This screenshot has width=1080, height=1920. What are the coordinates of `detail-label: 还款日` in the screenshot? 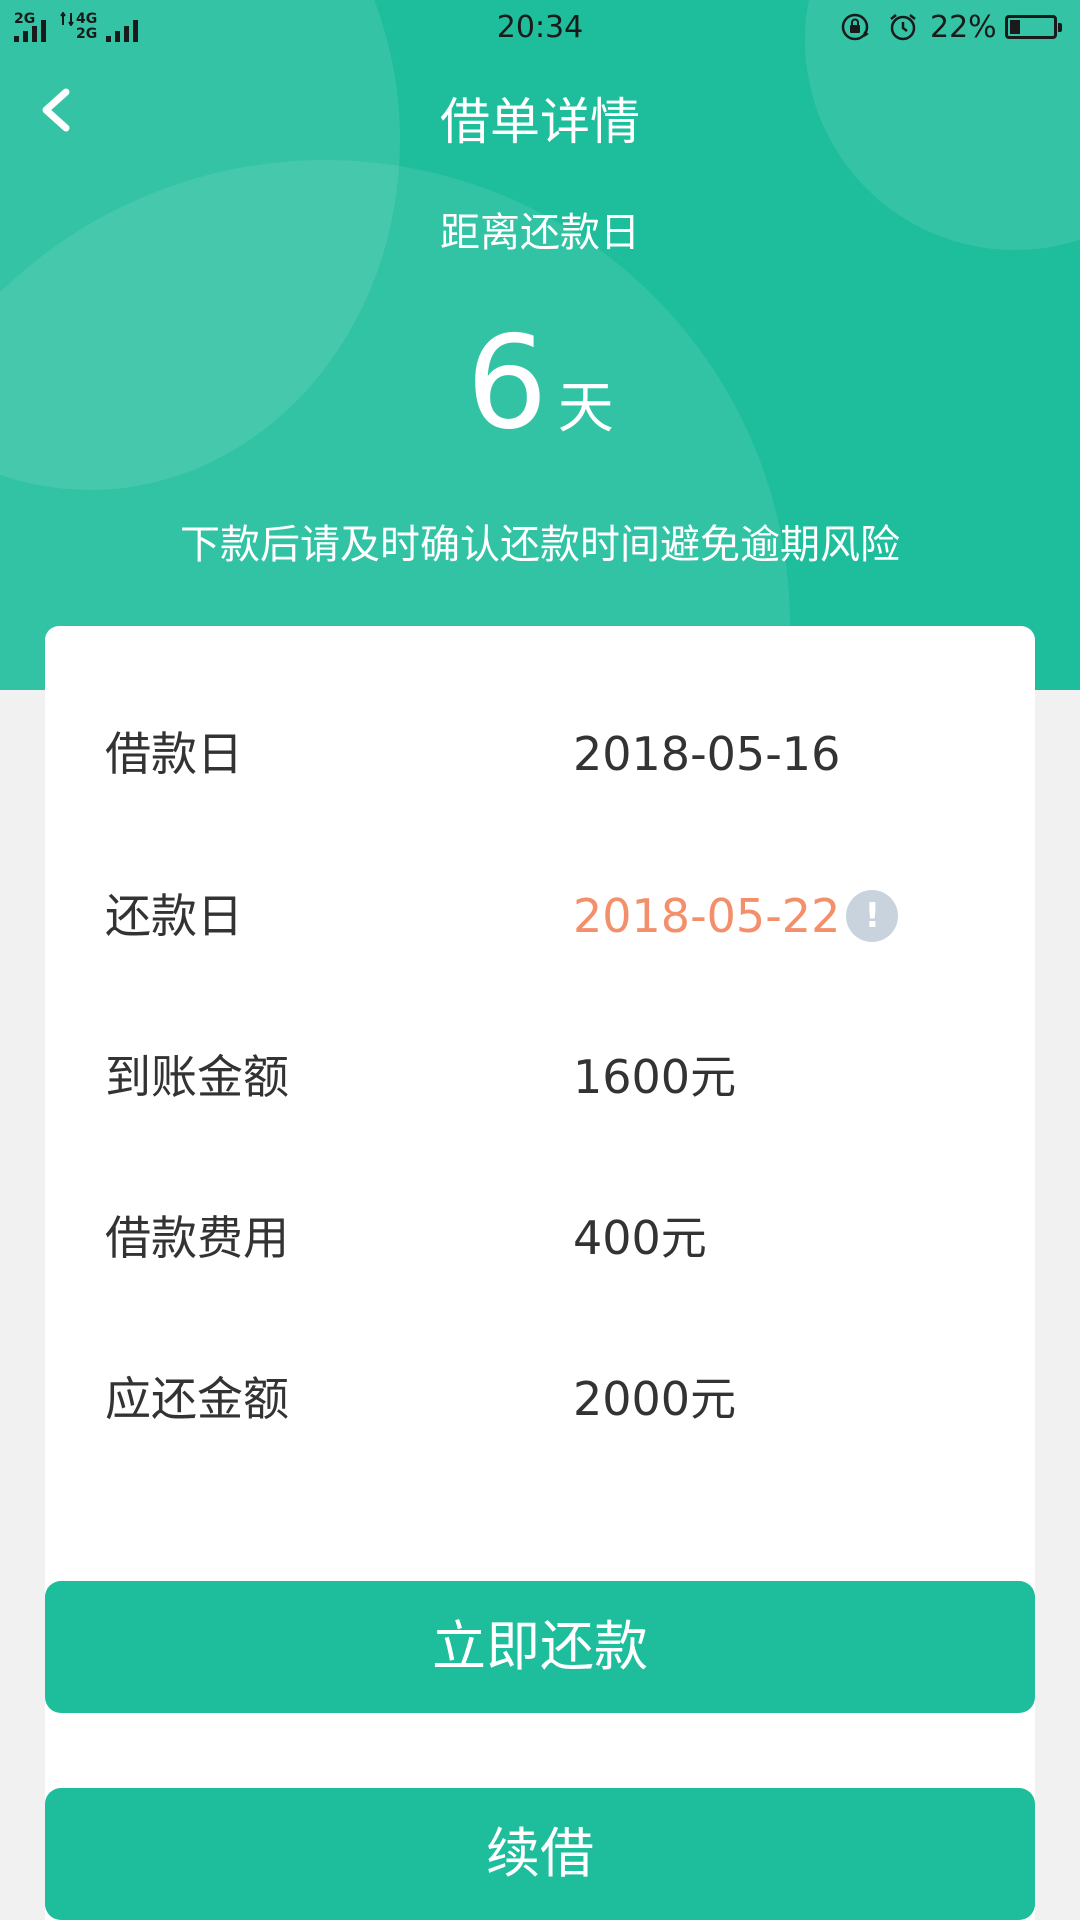 It's located at (174, 916).